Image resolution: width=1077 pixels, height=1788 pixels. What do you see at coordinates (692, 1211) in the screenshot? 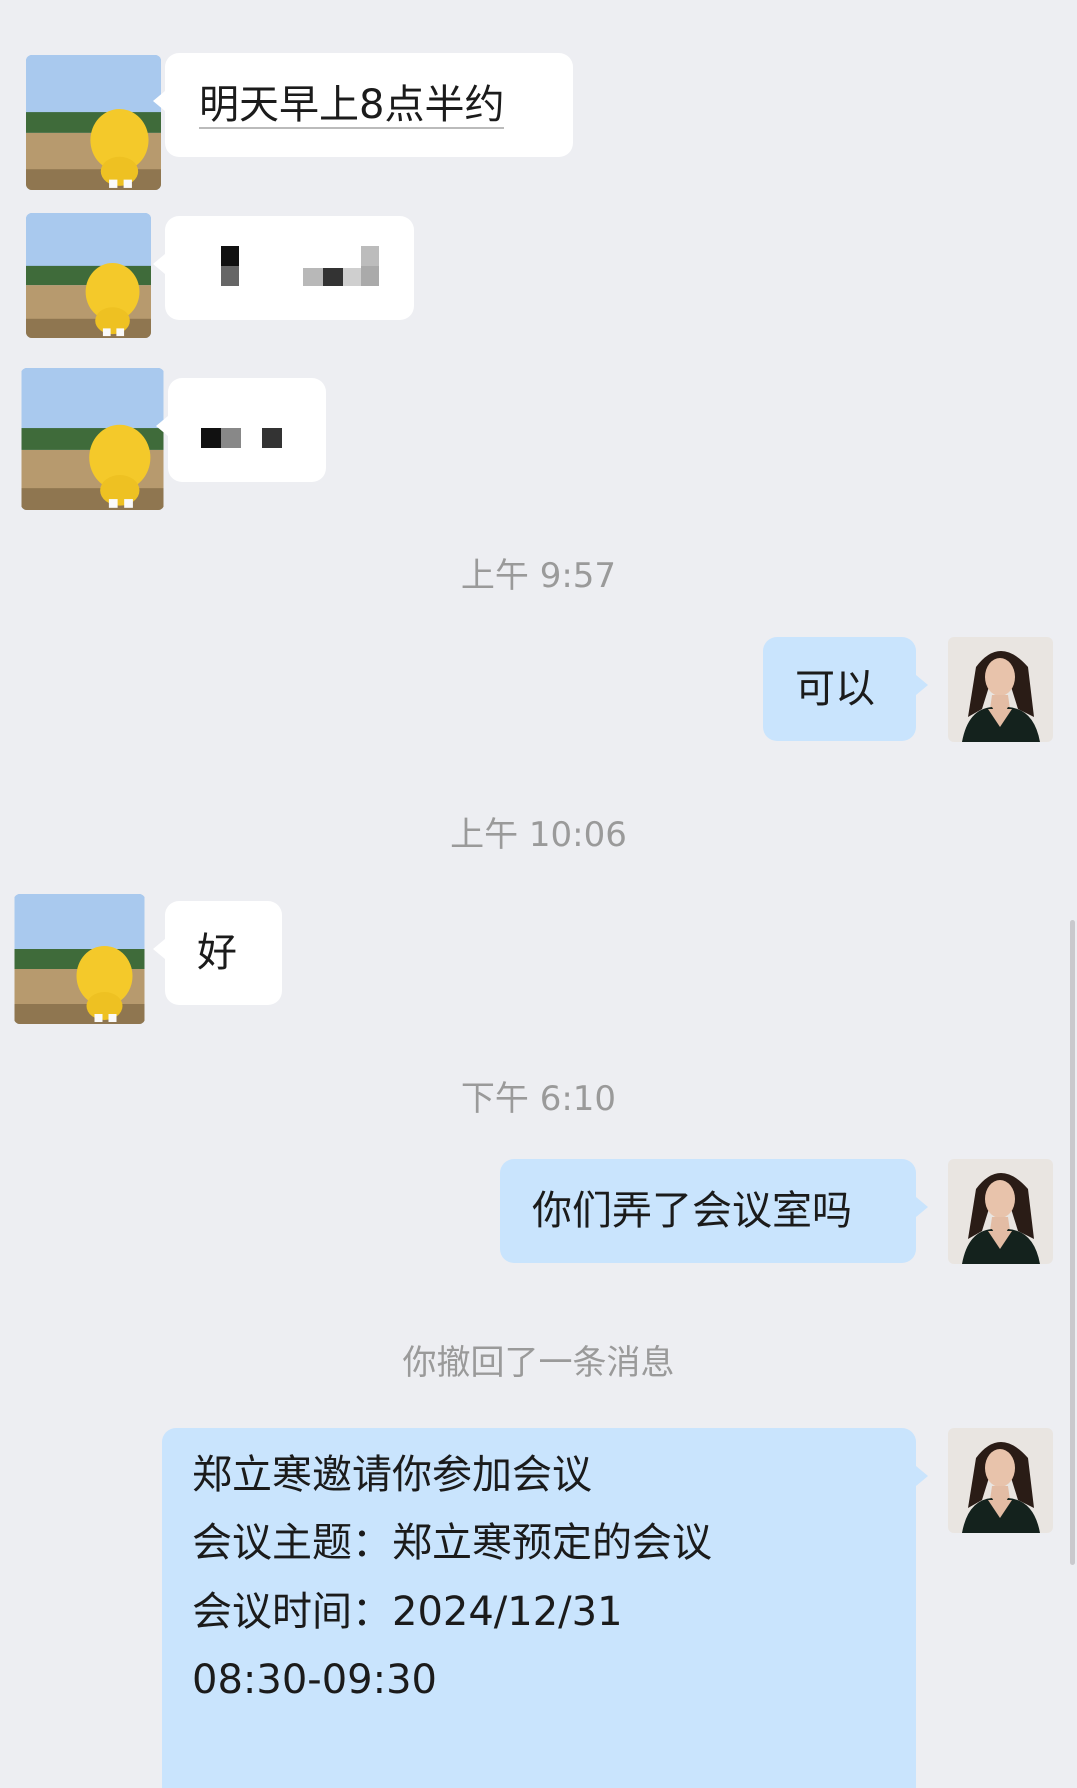
I see `message-text: 你们弄了会议室吗` at bounding box center [692, 1211].